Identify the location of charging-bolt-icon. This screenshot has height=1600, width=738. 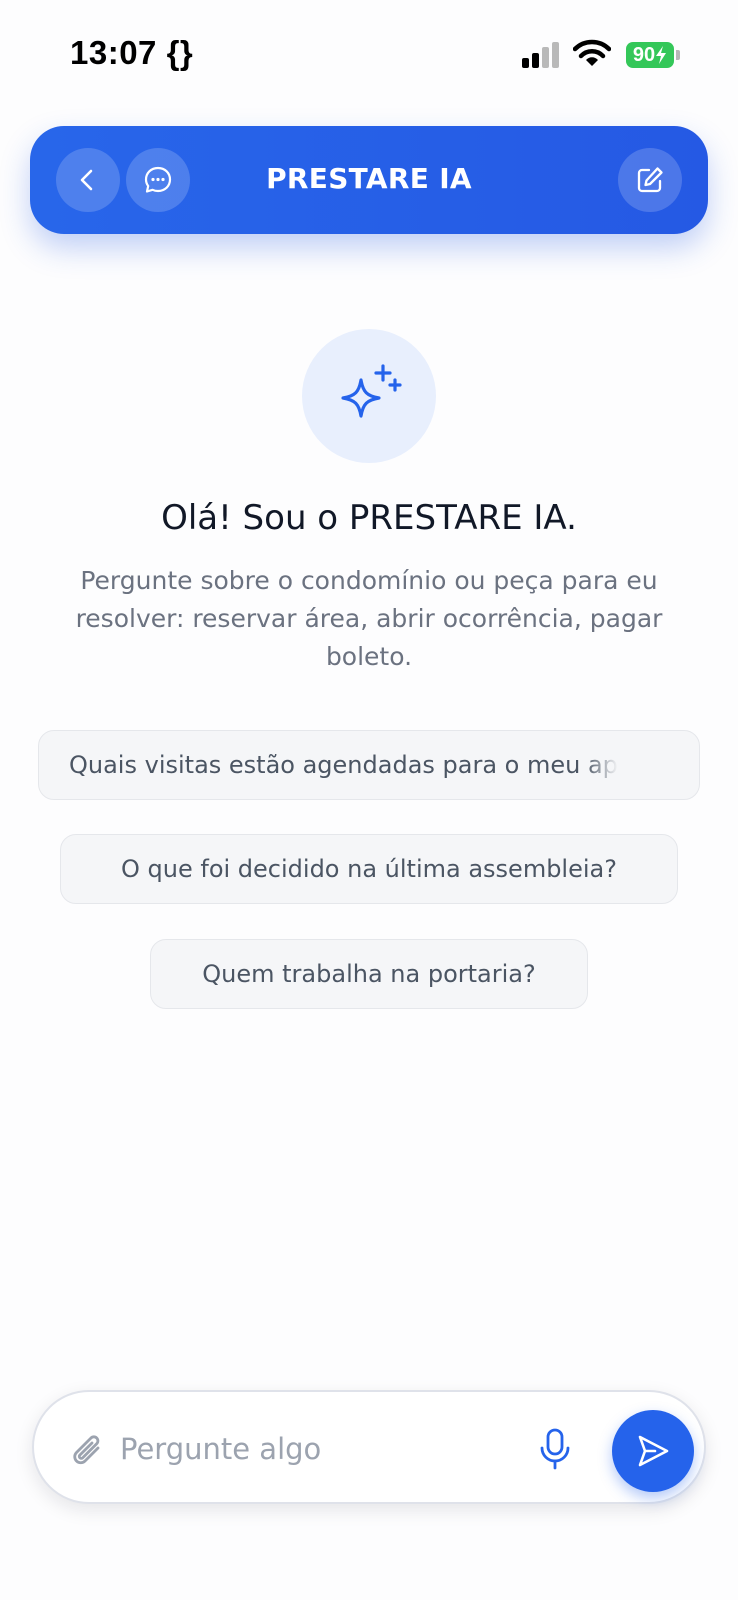
(661, 55).